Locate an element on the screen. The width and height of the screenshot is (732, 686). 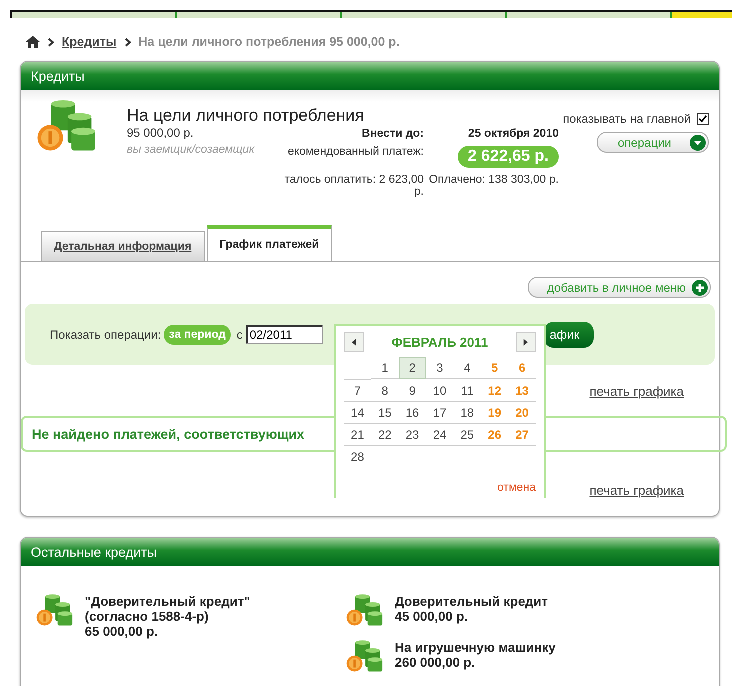
loan-name-link: "Доверительный кредит" (согласно 1588-4-р) is located at coordinates (195, 609).